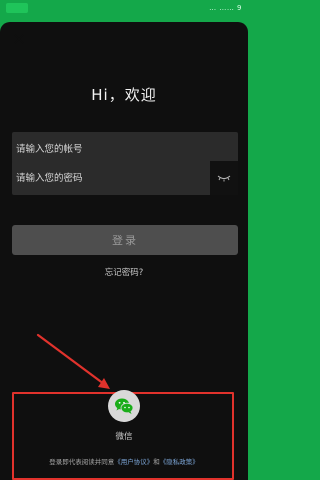 This screenshot has width=320, height=480. I want to click on agreement-text: 登录即代表阅读并同意《用户协议》和《隐私政策》, so click(124, 461).